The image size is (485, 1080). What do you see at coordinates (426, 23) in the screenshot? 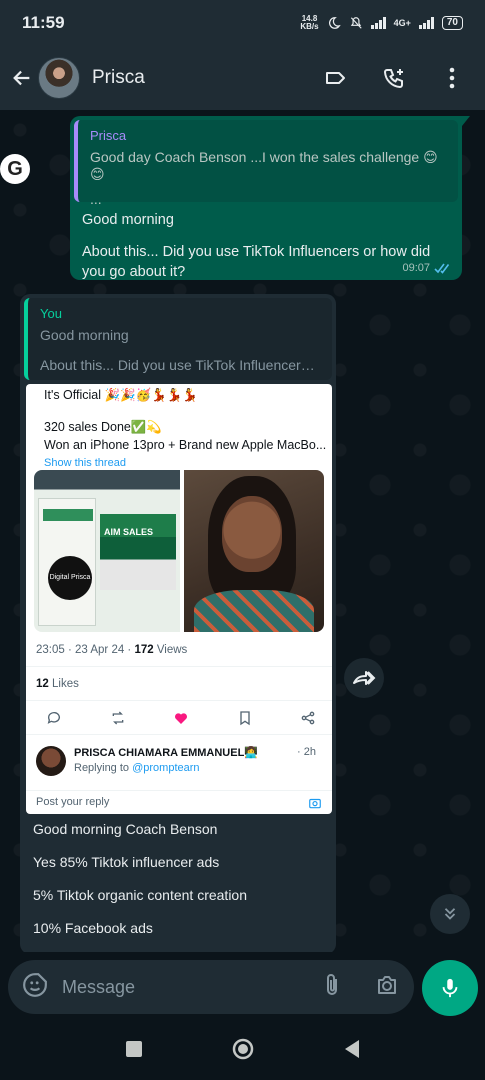
I see `cell-signal-icon` at bounding box center [426, 23].